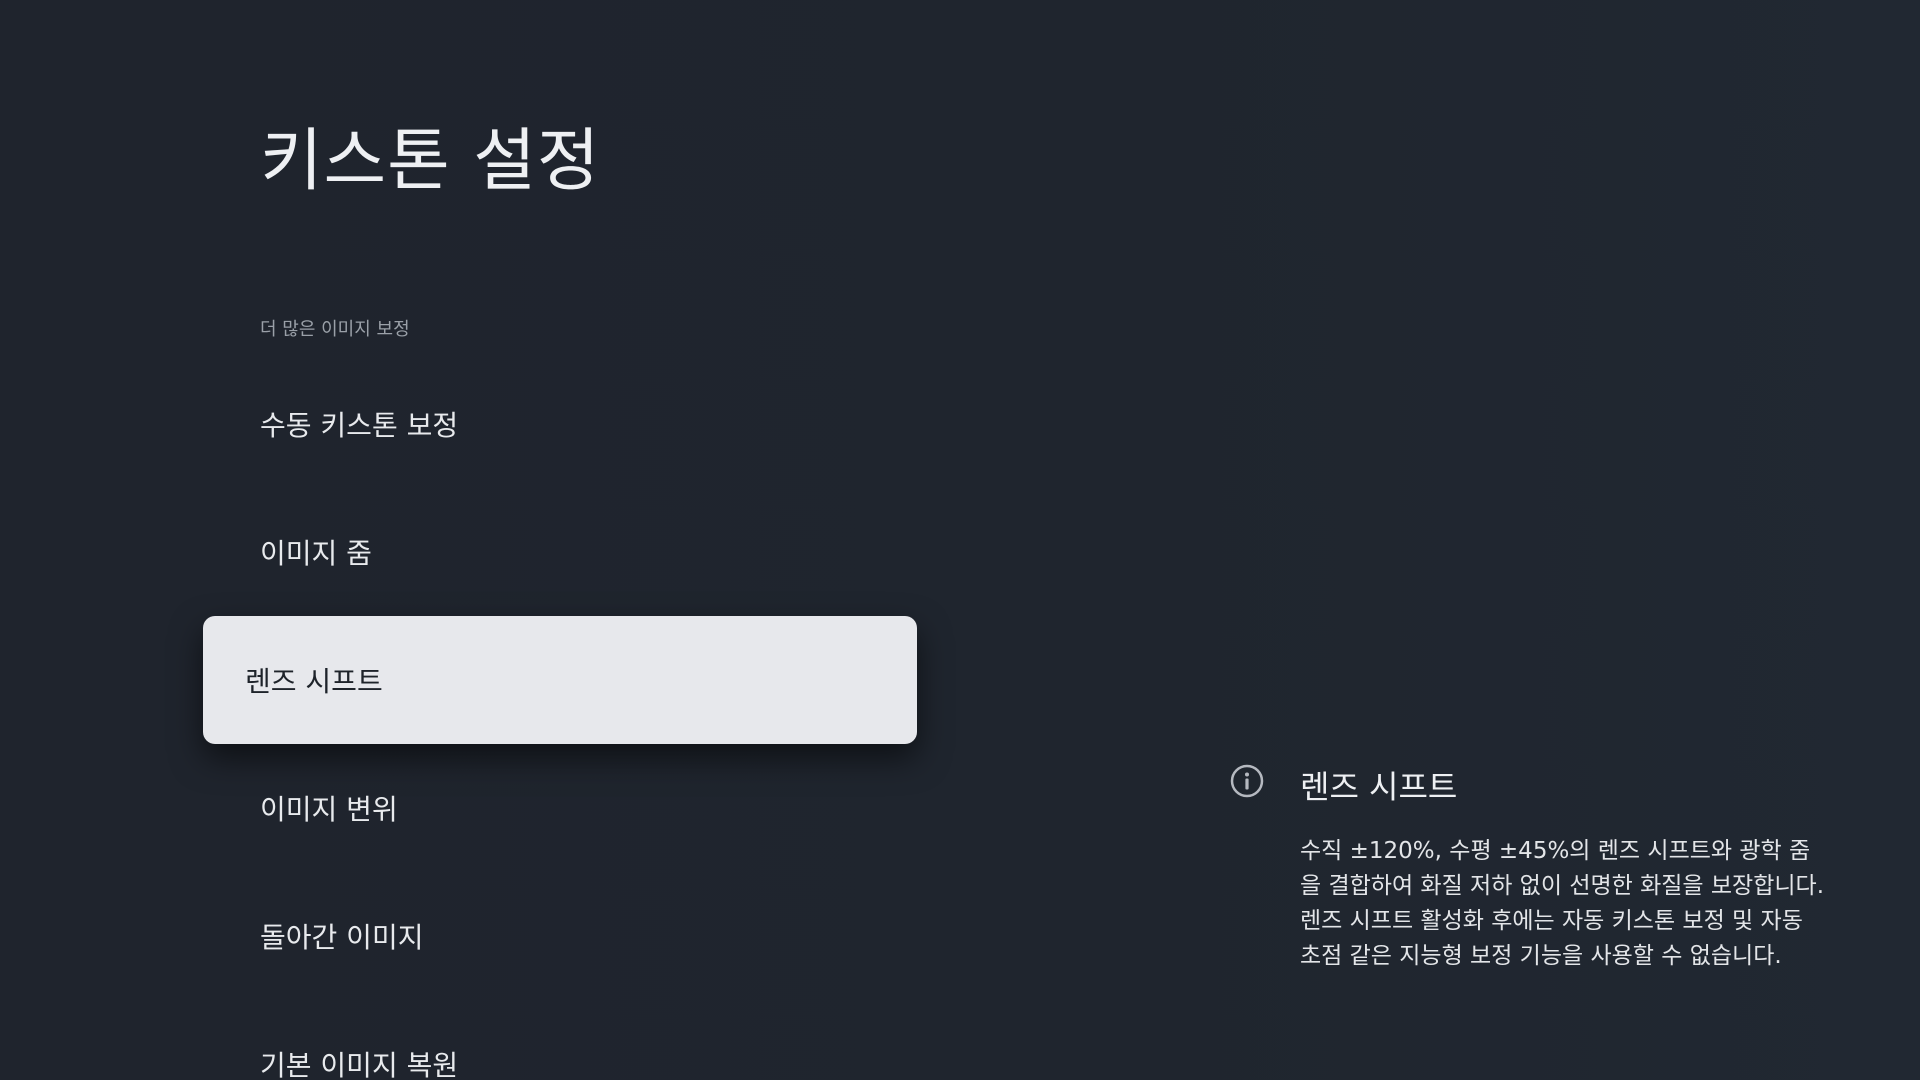 This screenshot has height=1080, width=1920. What do you see at coordinates (560, 424) in the screenshot?
I see `menu-item-manual-keystone: 수동 키스톤 보정` at bounding box center [560, 424].